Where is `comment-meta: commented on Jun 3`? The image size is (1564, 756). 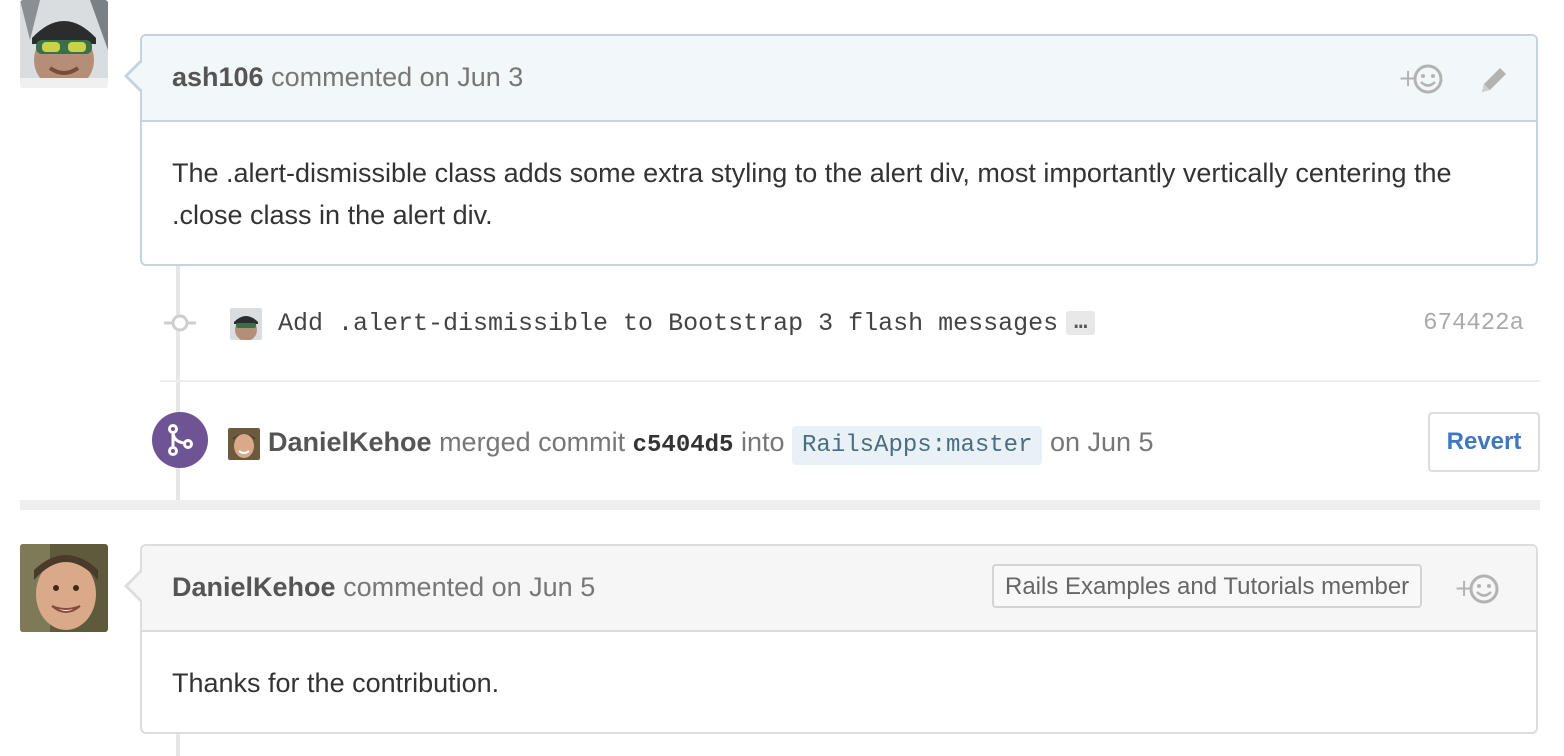
comment-meta: commented on Jun 3 is located at coordinates (397, 77).